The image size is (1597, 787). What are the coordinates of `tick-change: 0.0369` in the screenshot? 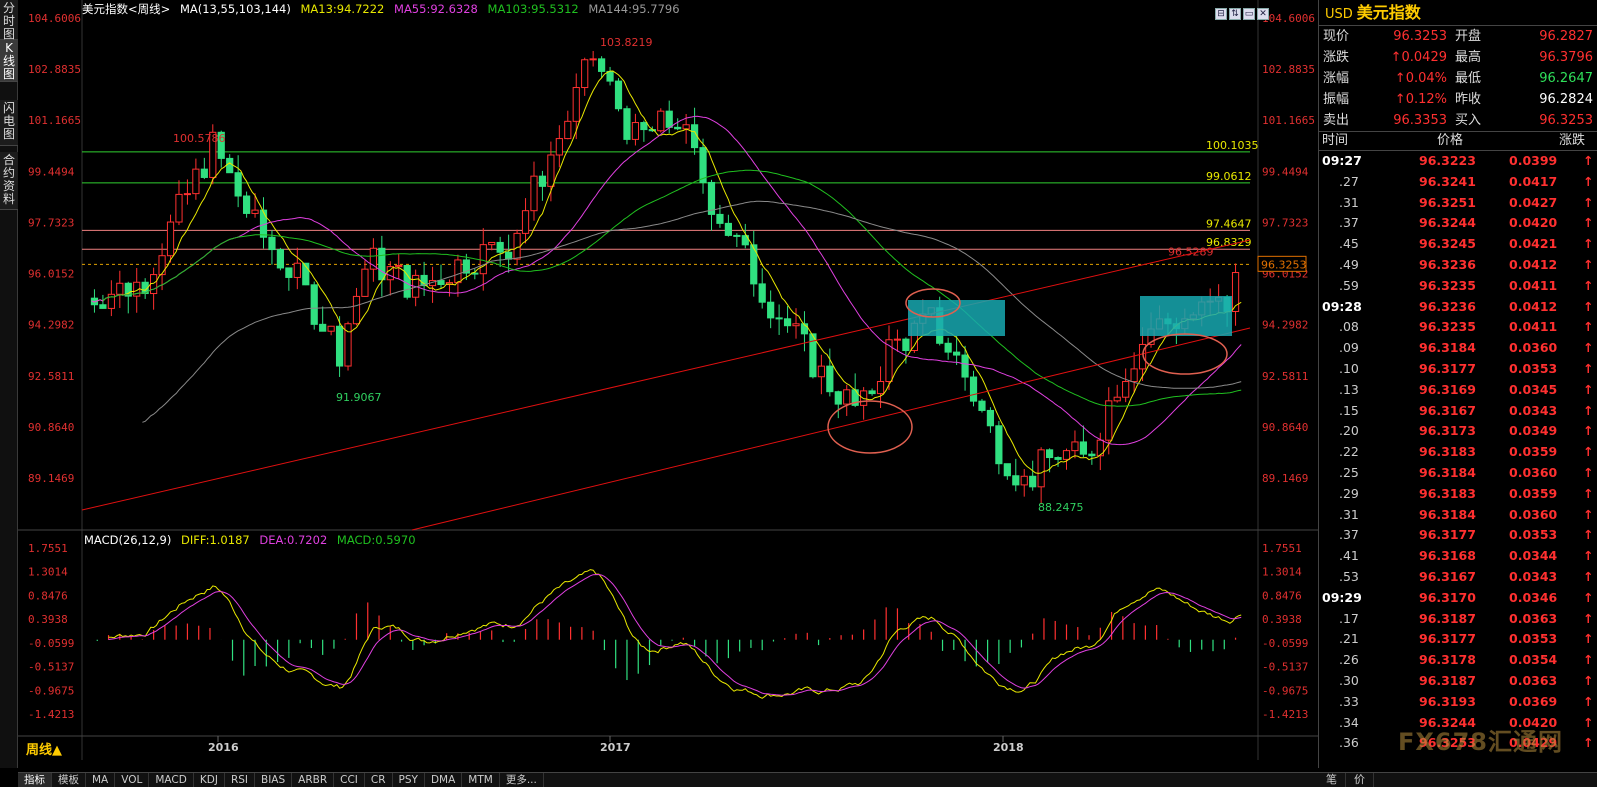 It's located at (1533, 701).